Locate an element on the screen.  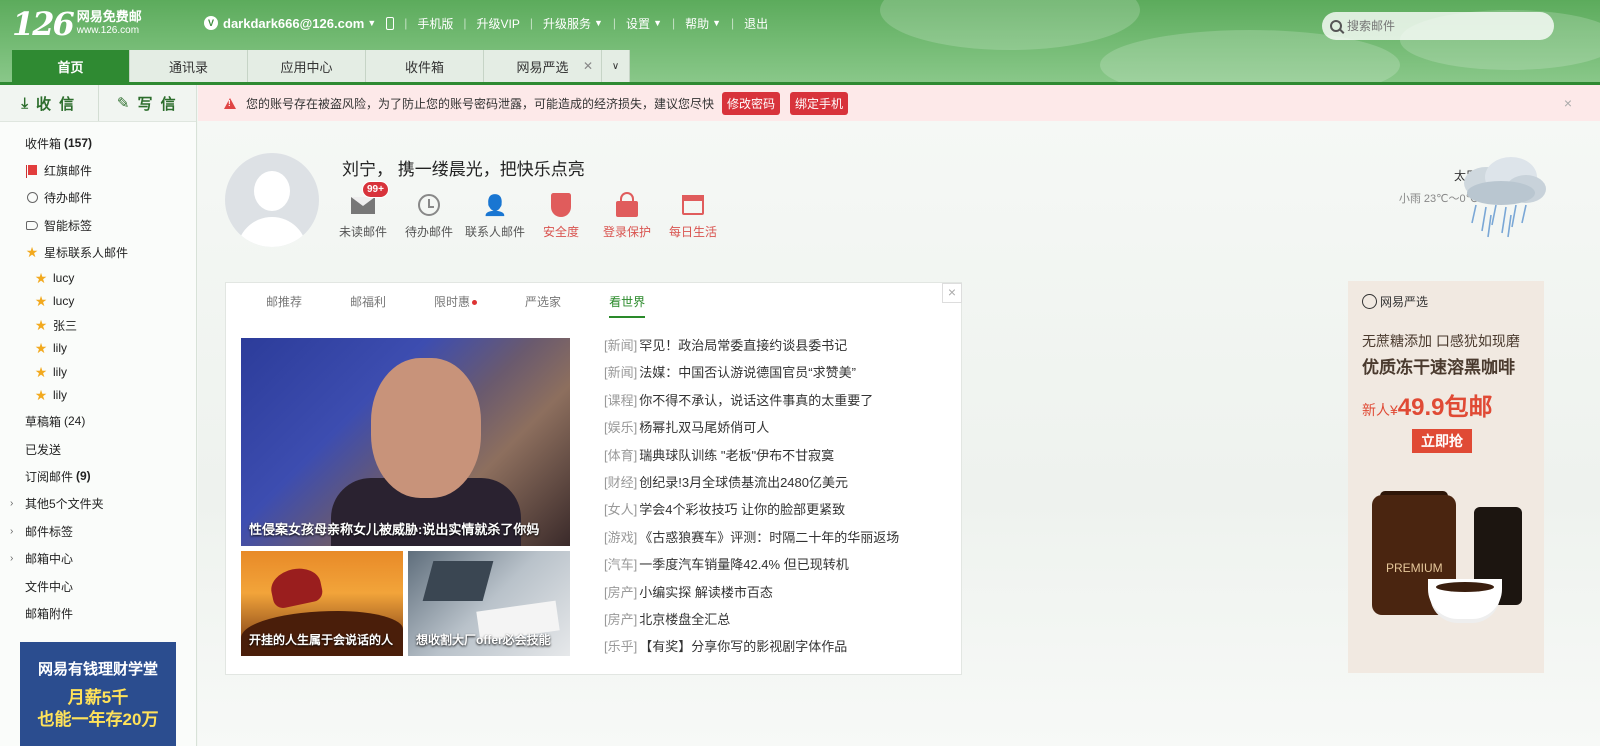
folder-label: 其他5个文件夹 is located at coordinates (64, 503).